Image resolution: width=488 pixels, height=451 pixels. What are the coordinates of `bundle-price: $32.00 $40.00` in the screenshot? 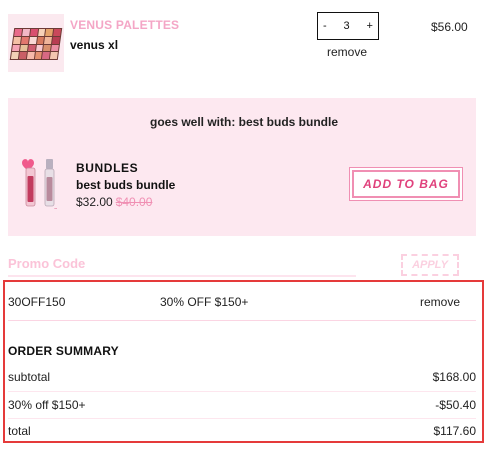 It's located at (114, 202).